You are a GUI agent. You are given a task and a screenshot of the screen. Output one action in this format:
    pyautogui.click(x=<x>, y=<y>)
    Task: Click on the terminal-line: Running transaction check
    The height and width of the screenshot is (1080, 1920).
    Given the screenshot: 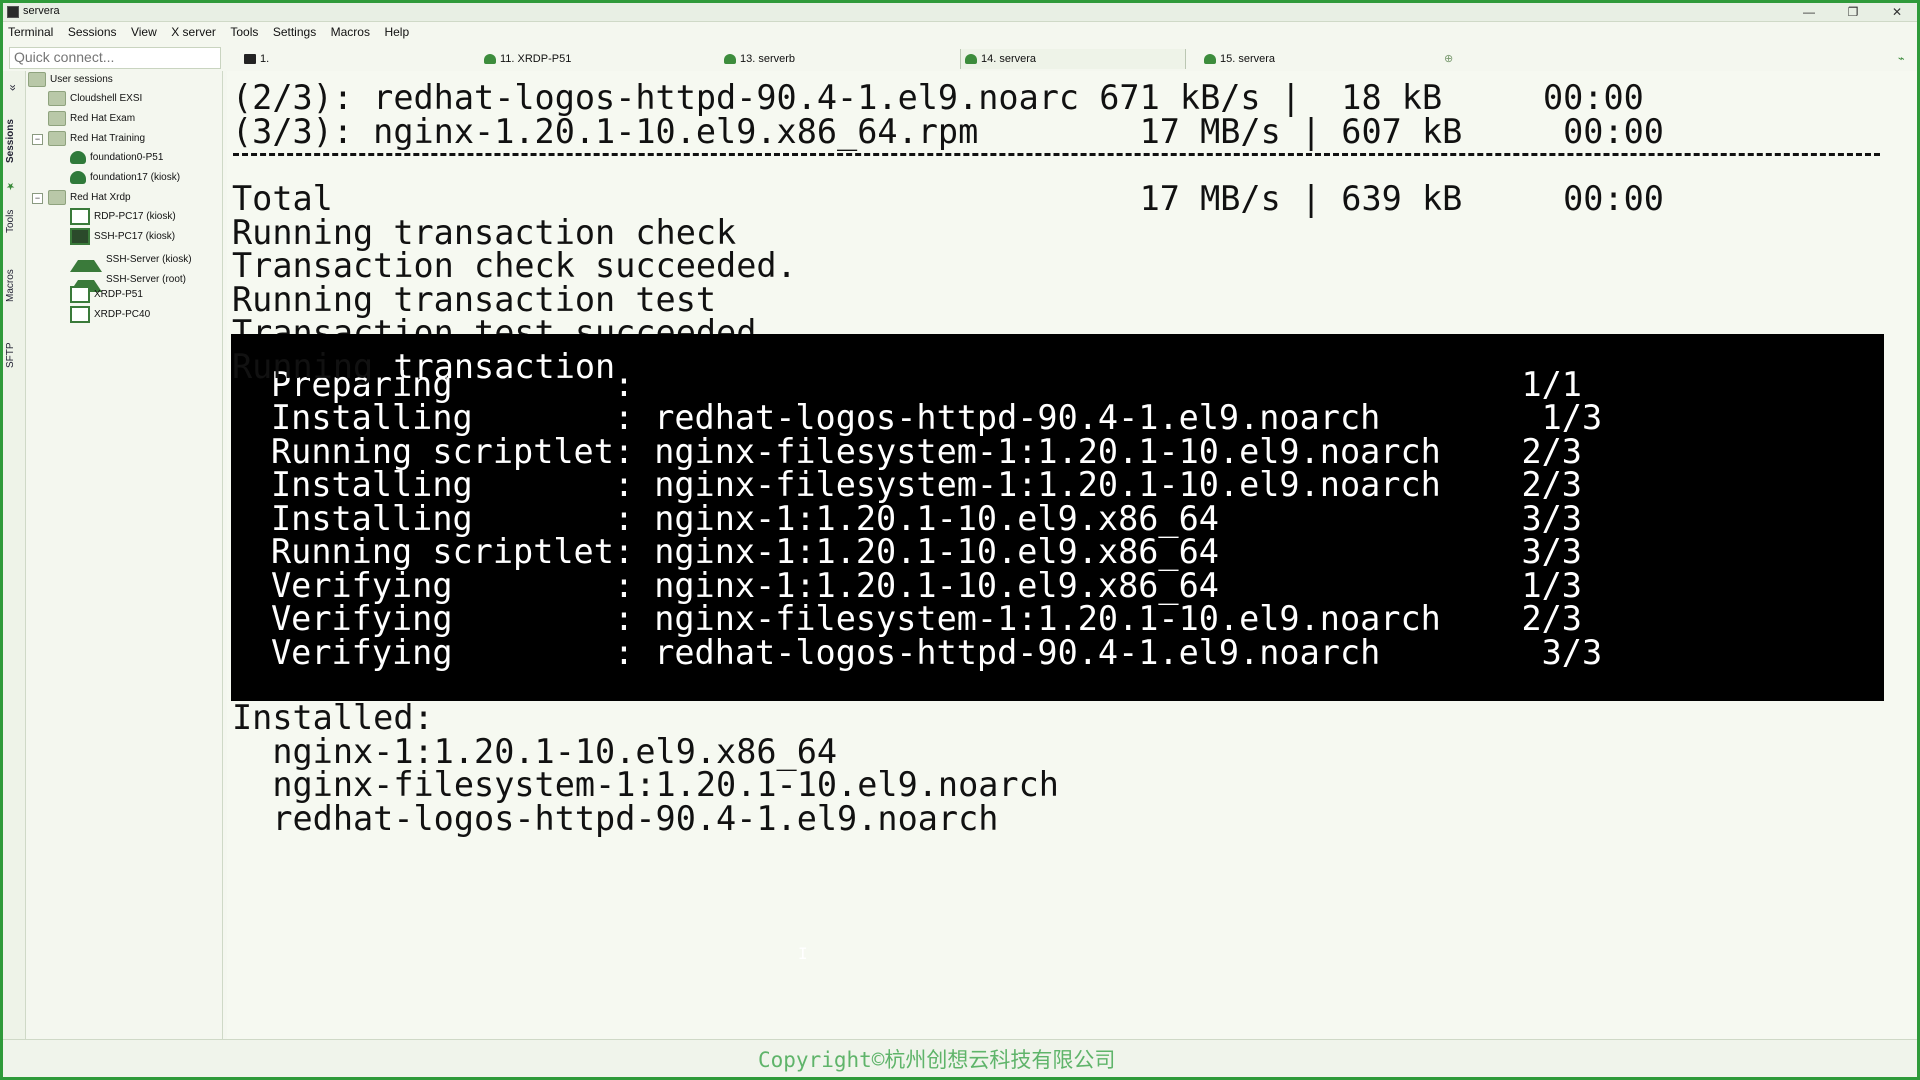 What is the action you would take?
    pyautogui.click(x=484, y=232)
    